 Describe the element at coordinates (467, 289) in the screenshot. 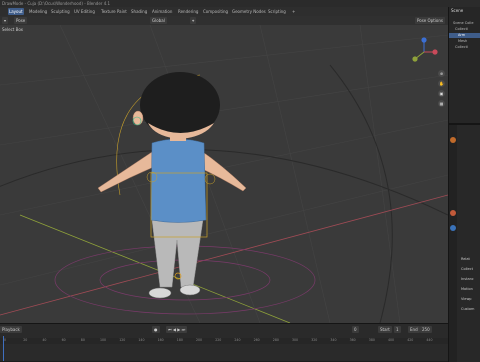

I see `panel-motion: Motion` at that location.